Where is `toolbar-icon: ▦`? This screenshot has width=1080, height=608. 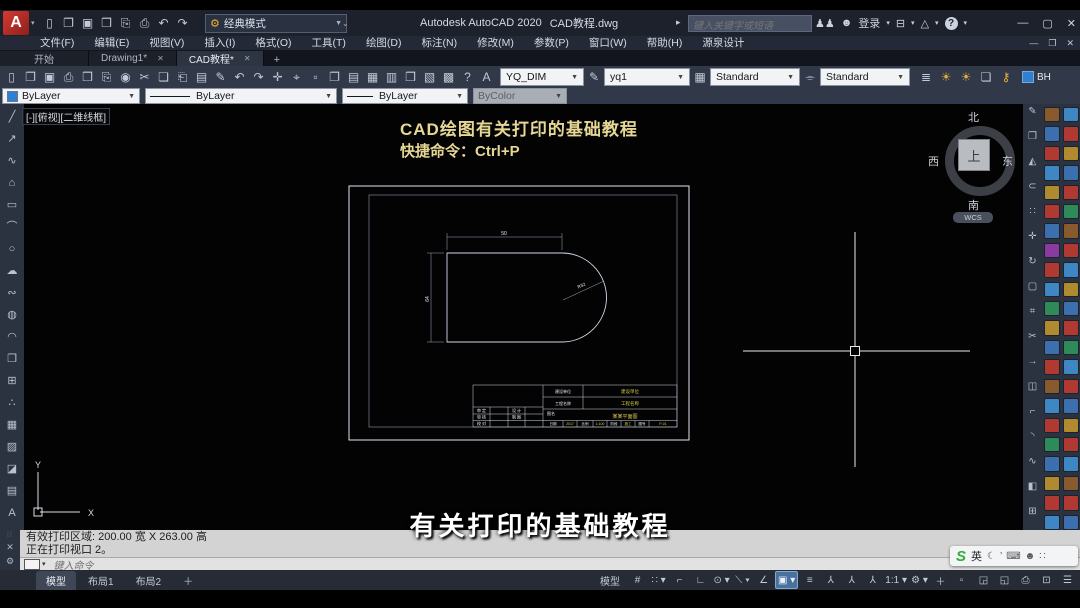
toolbar-icon: ▦ is located at coordinates (372, 77).